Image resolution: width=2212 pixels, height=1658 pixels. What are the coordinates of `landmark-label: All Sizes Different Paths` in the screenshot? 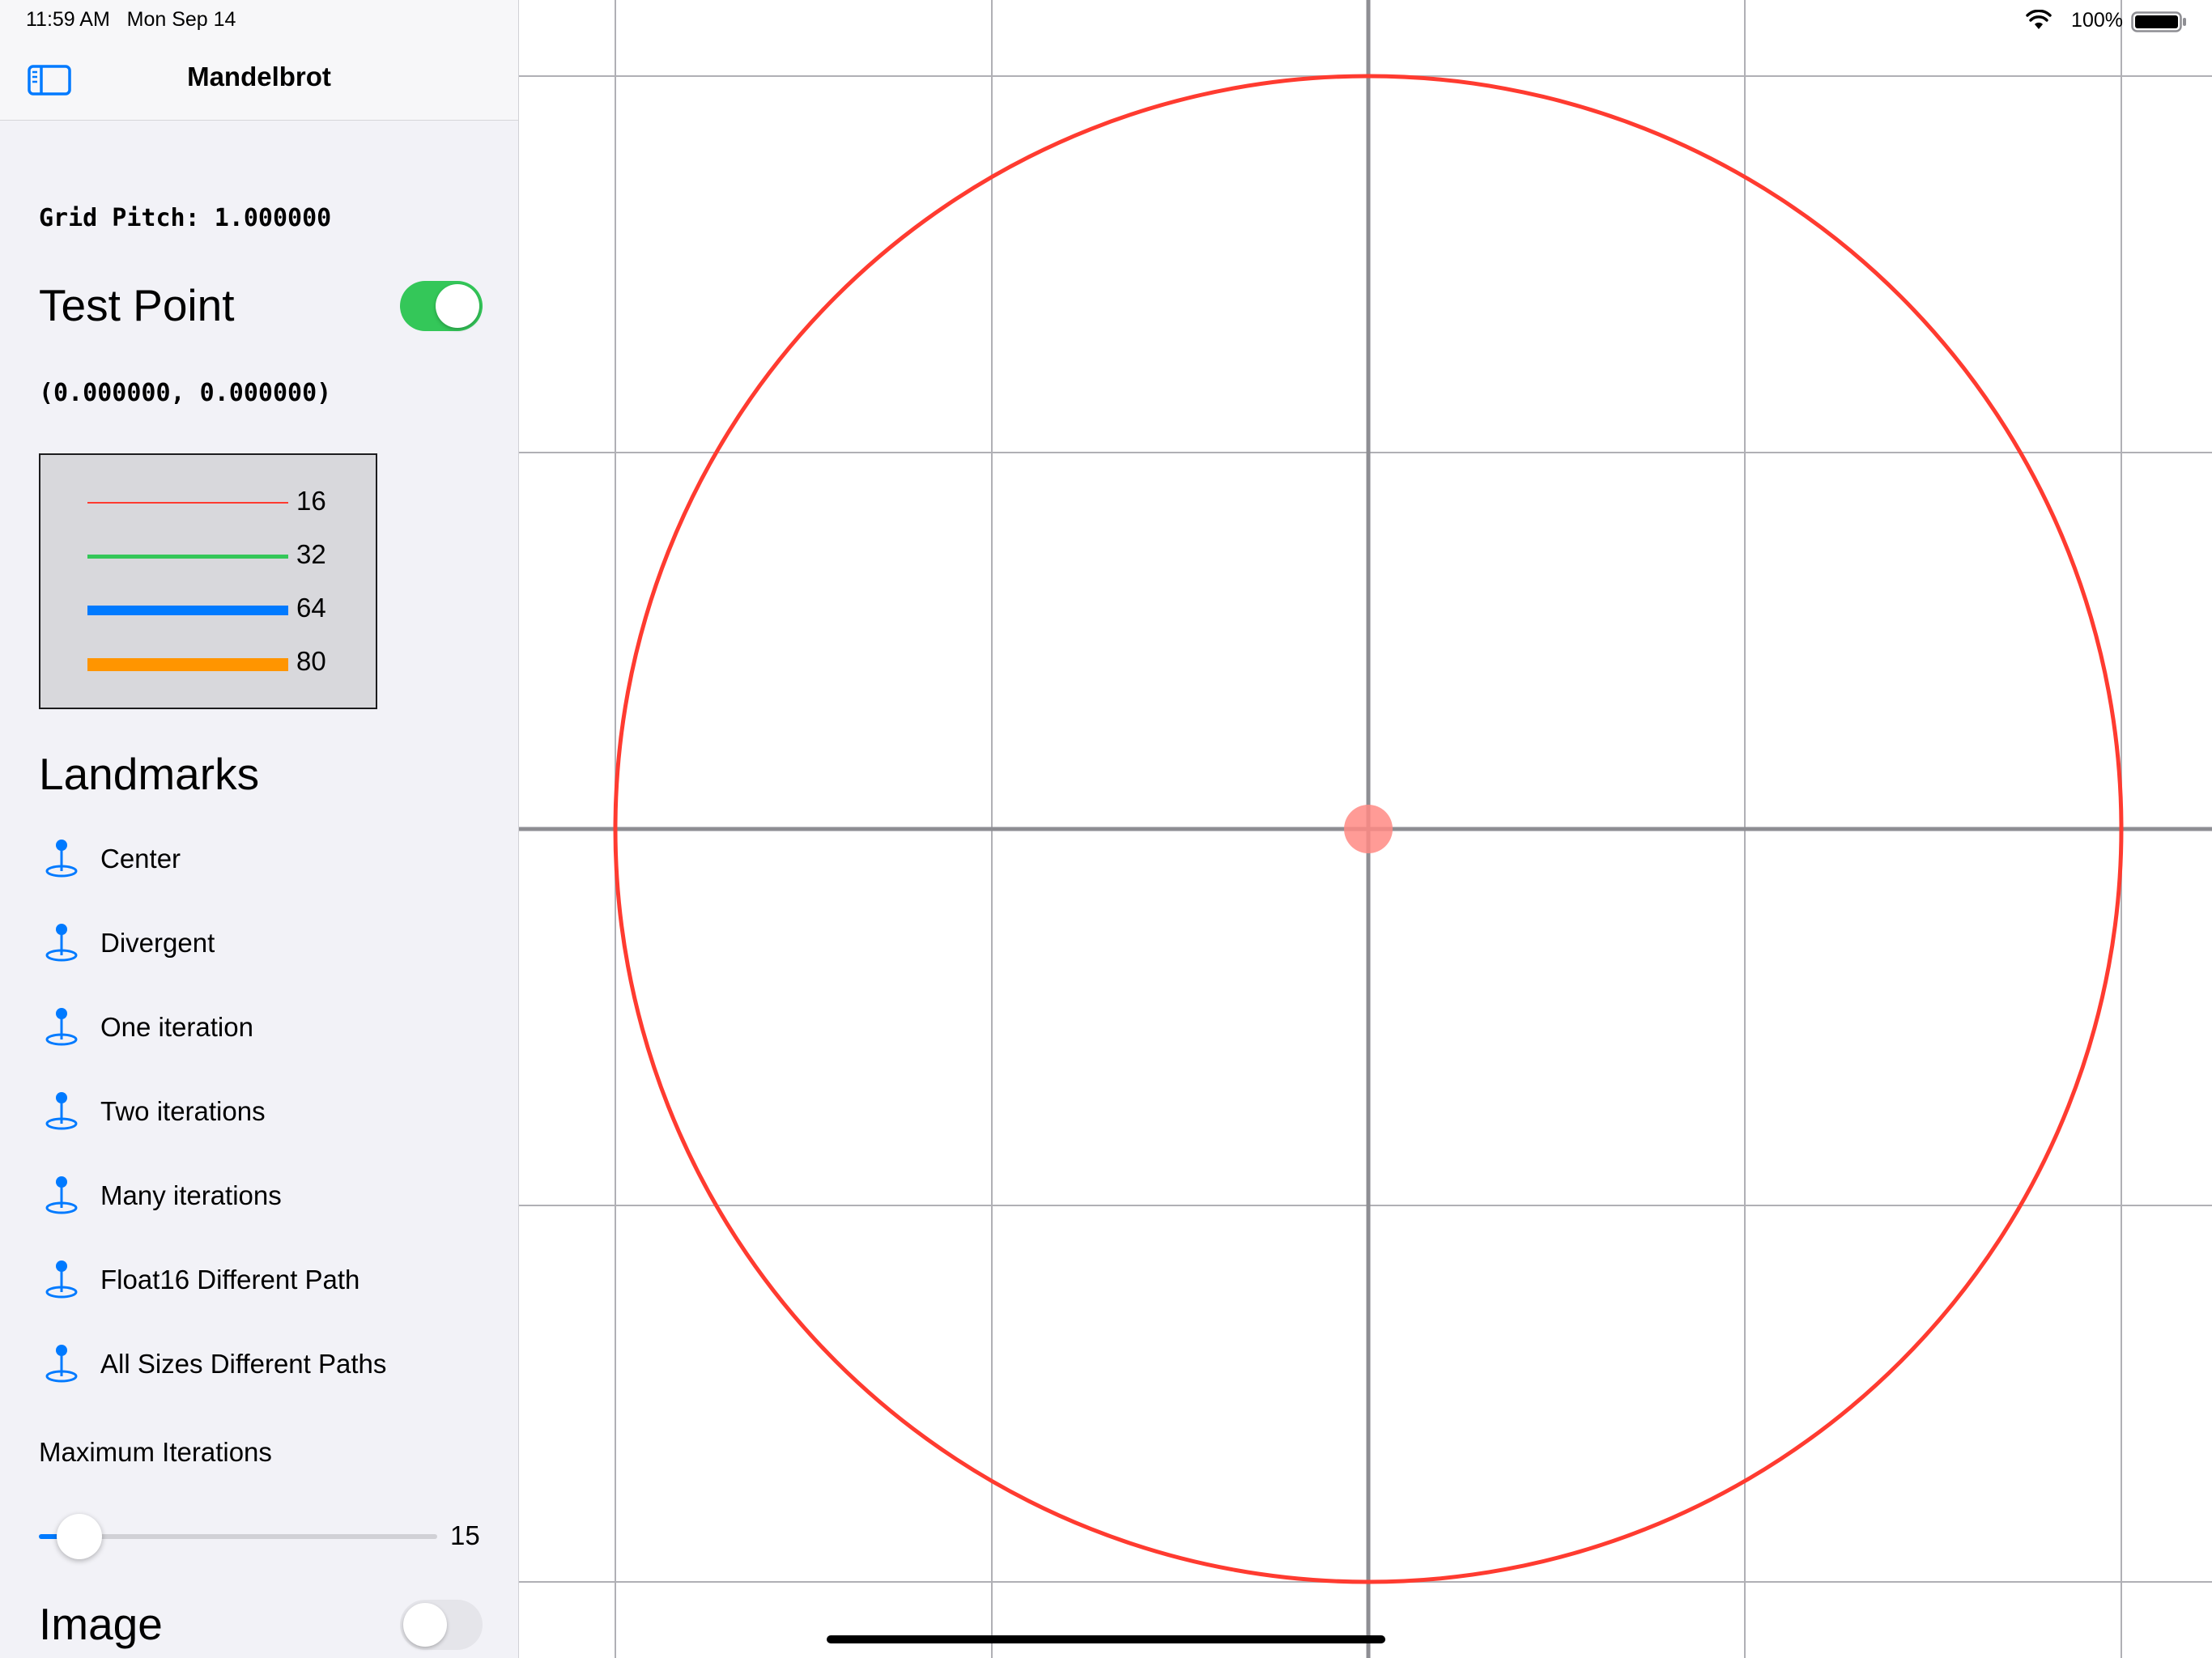 It's located at (244, 1364).